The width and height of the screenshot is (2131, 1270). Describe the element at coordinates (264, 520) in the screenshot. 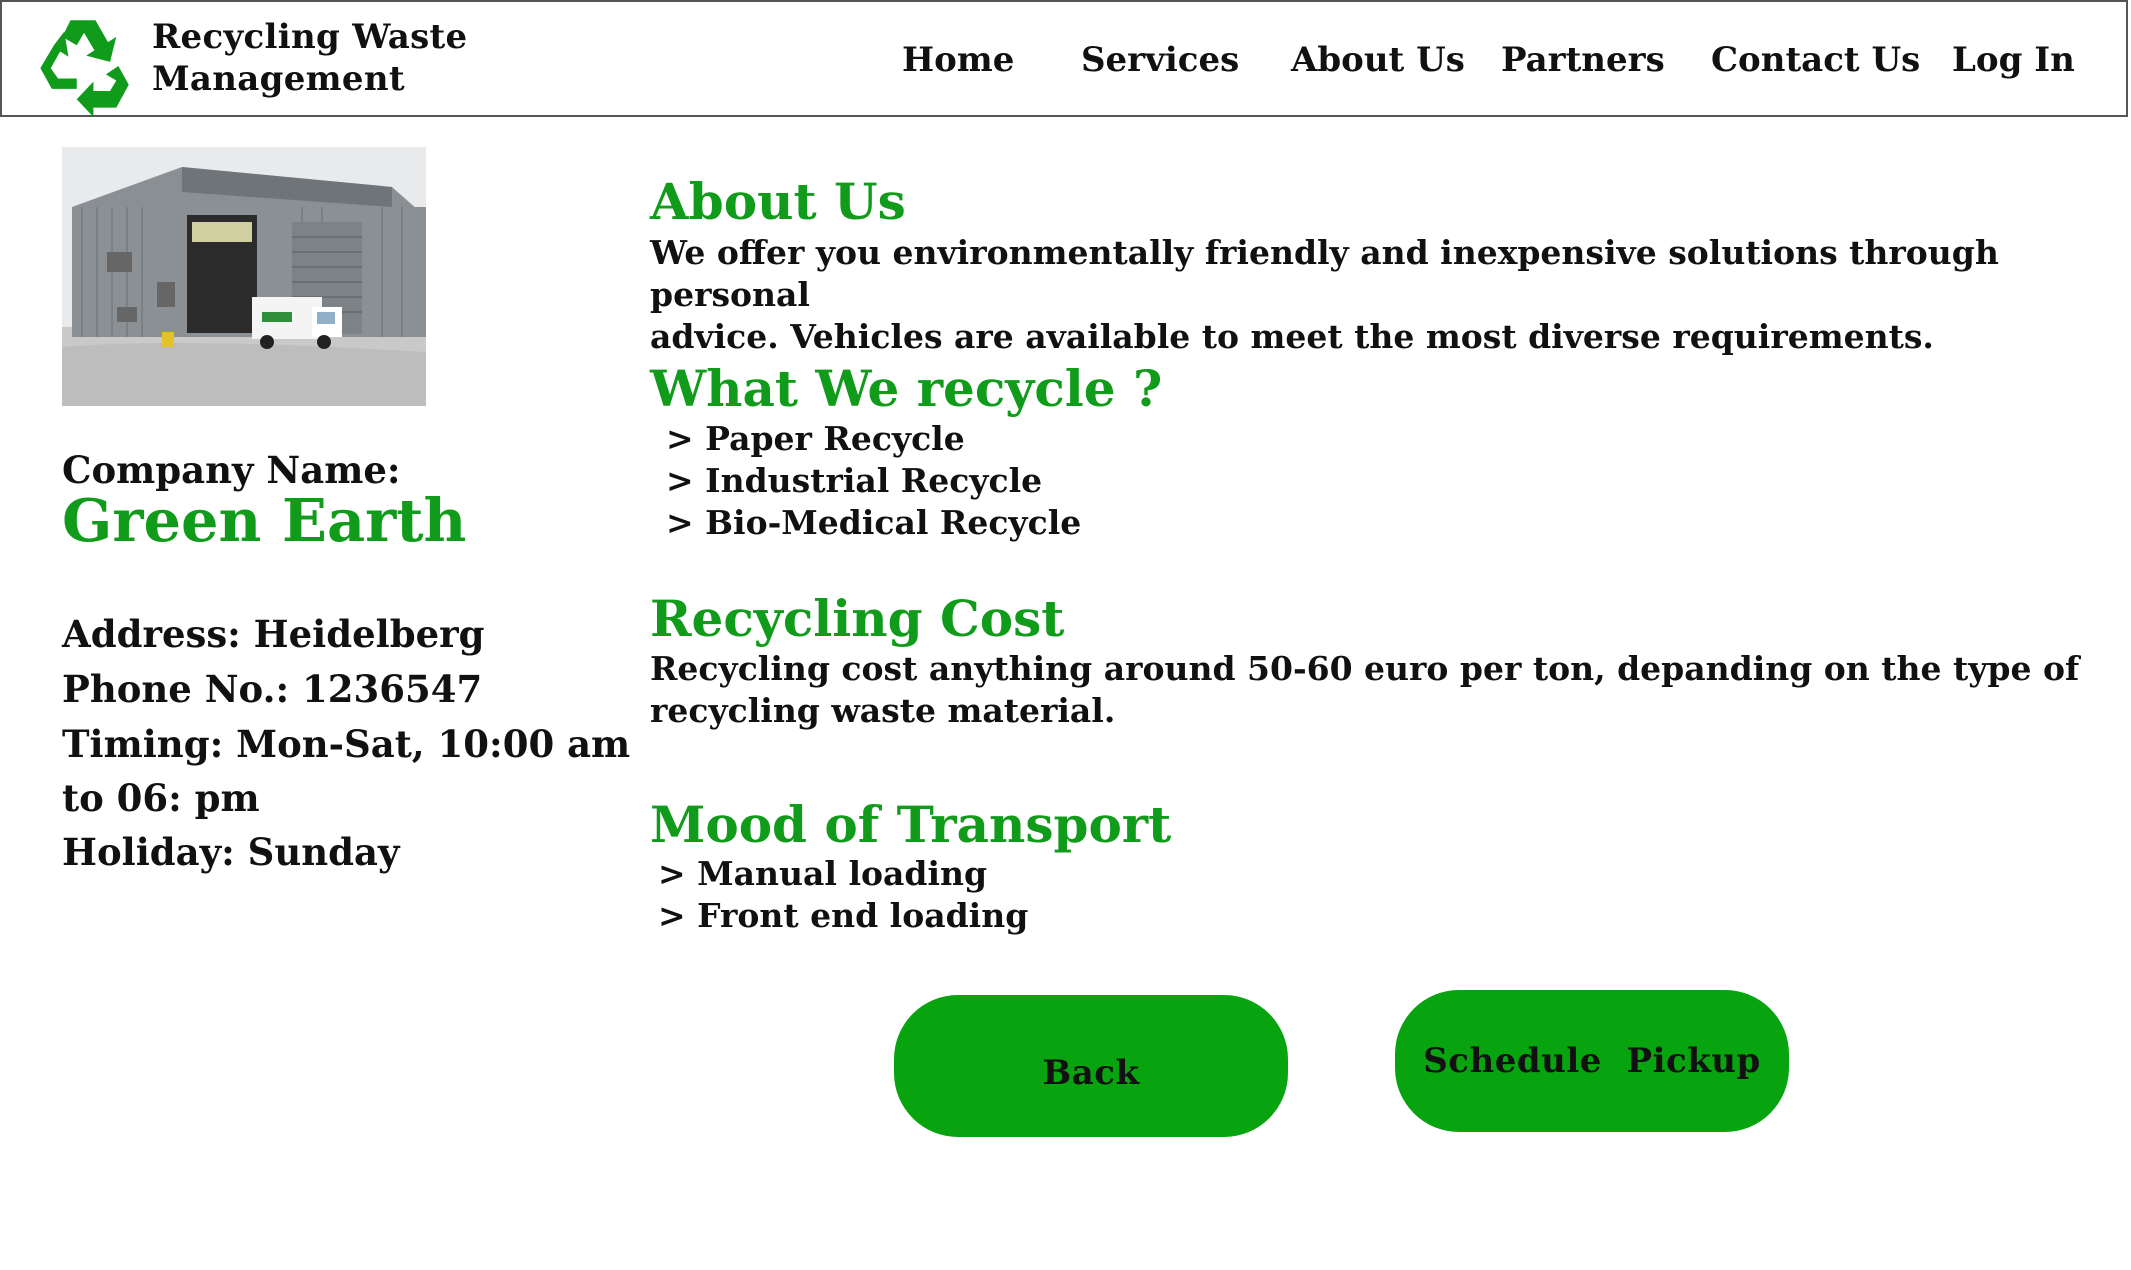

I see `company-name: Green Earth` at that location.